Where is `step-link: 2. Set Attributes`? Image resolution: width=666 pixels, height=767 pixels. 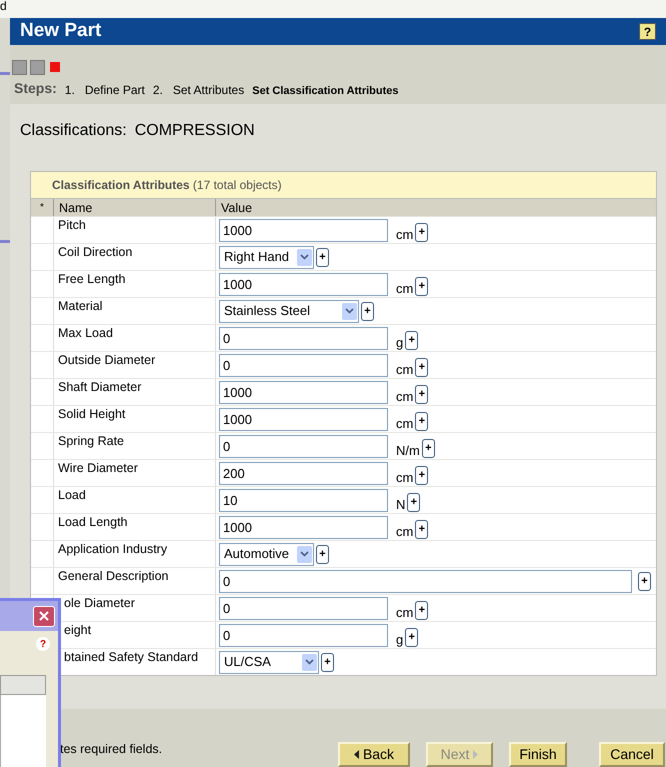 step-link: 2. Set Attributes is located at coordinates (198, 90).